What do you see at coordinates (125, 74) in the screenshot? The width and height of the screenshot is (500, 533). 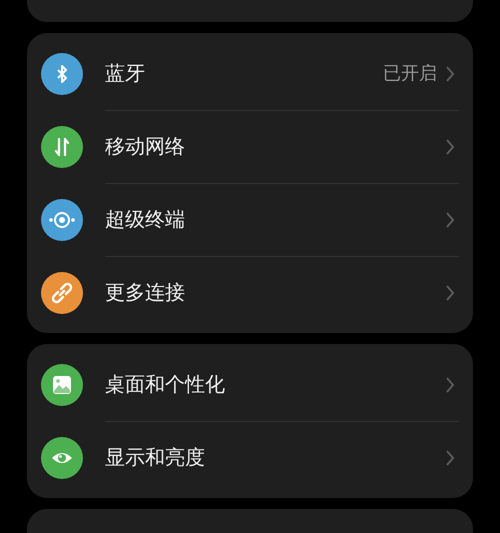 I see `item-label: 蓝牙` at bounding box center [125, 74].